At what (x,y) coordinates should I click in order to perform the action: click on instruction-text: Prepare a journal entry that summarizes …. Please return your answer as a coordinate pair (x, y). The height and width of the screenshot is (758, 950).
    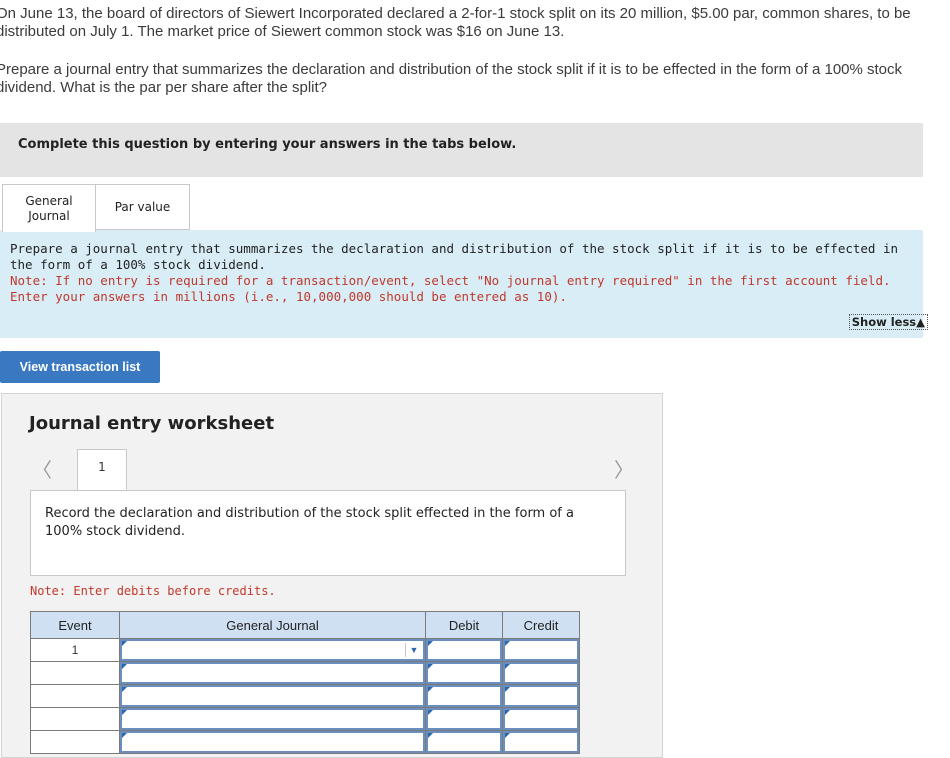
    Looking at the image, I should click on (454, 256).